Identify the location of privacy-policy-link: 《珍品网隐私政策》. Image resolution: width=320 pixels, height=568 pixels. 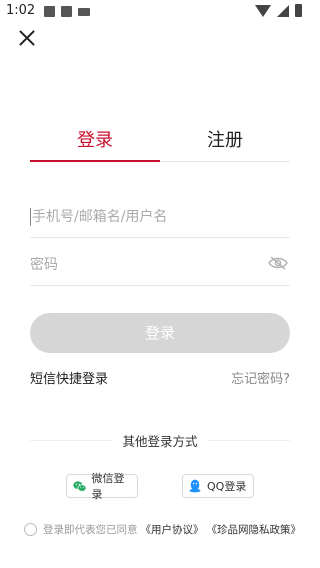
(254, 529).